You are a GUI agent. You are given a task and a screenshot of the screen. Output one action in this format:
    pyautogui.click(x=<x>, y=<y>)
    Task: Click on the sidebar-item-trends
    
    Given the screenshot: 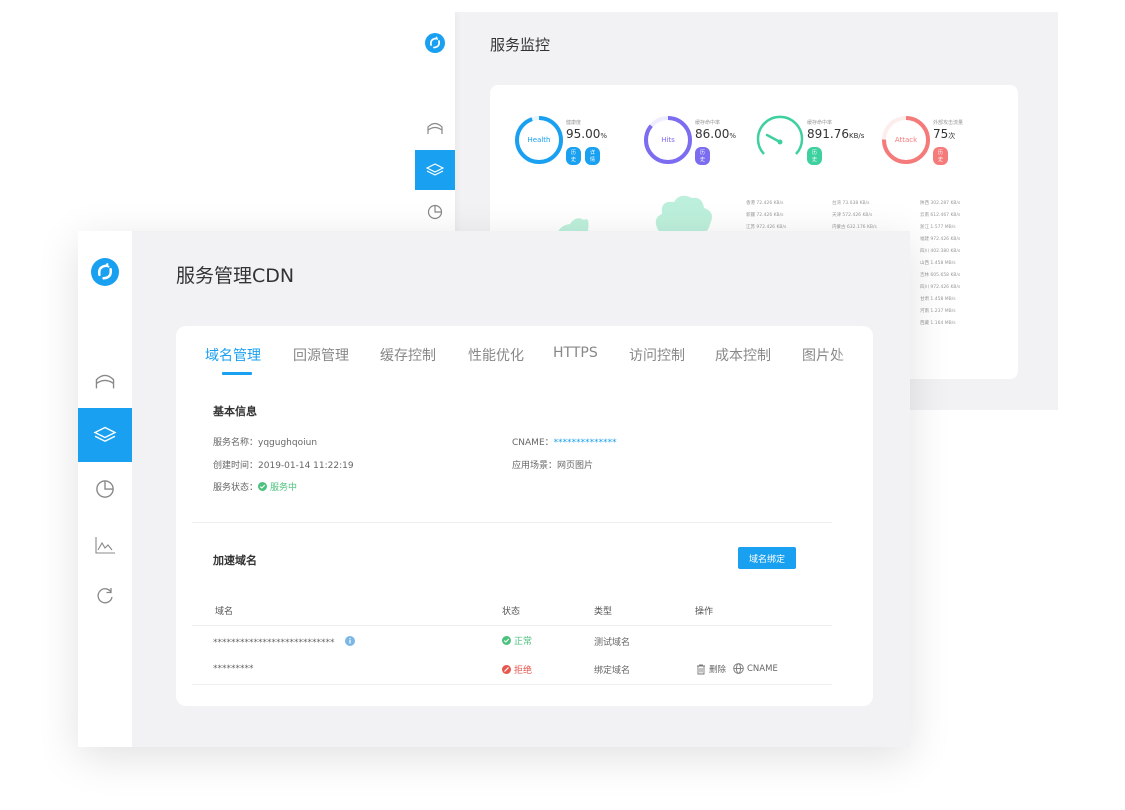 What is the action you would take?
    pyautogui.click(x=105, y=545)
    